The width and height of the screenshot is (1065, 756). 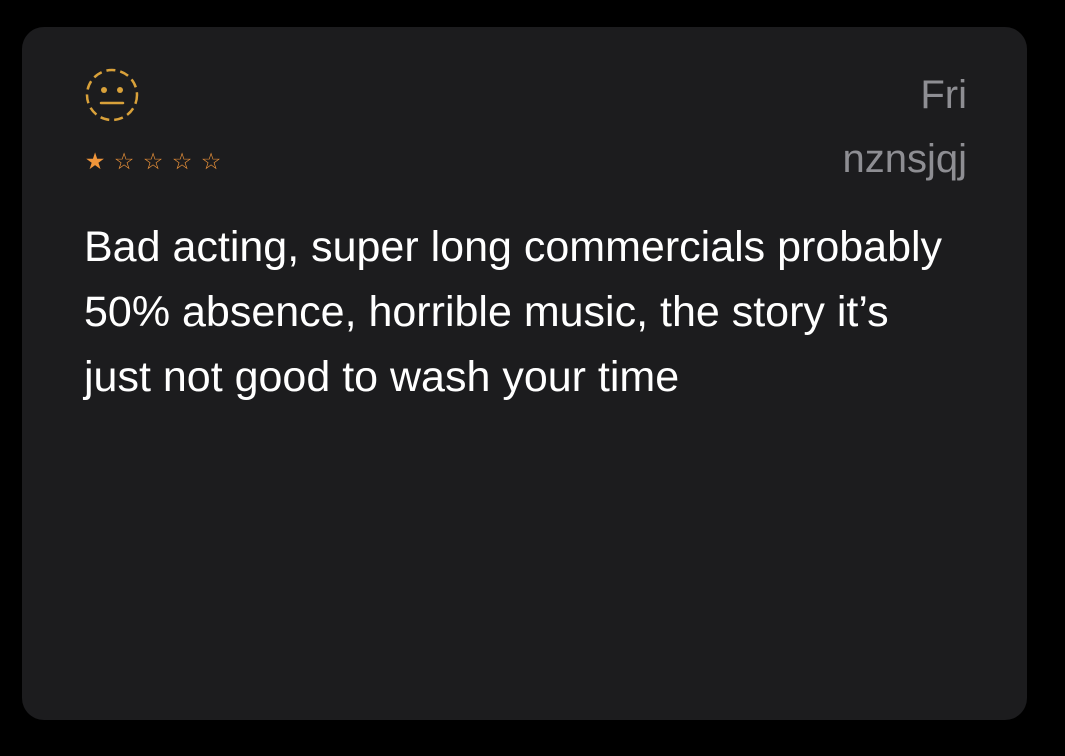 I want to click on star-rating: ★ ☆ ☆ ☆ ☆, so click(x=153, y=162).